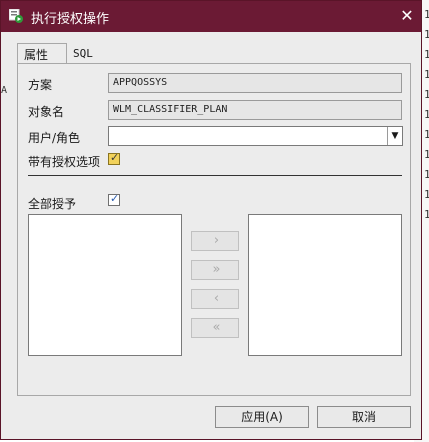 The height and width of the screenshot is (442, 429). I want to click on tab-properties: 属性, so click(42, 53).